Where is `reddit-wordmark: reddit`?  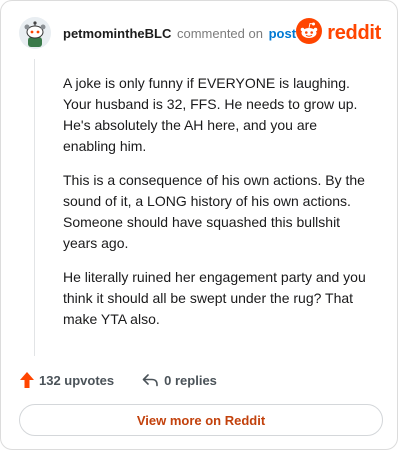
reddit-wordmark: reddit is located at coordinates (354, 32).